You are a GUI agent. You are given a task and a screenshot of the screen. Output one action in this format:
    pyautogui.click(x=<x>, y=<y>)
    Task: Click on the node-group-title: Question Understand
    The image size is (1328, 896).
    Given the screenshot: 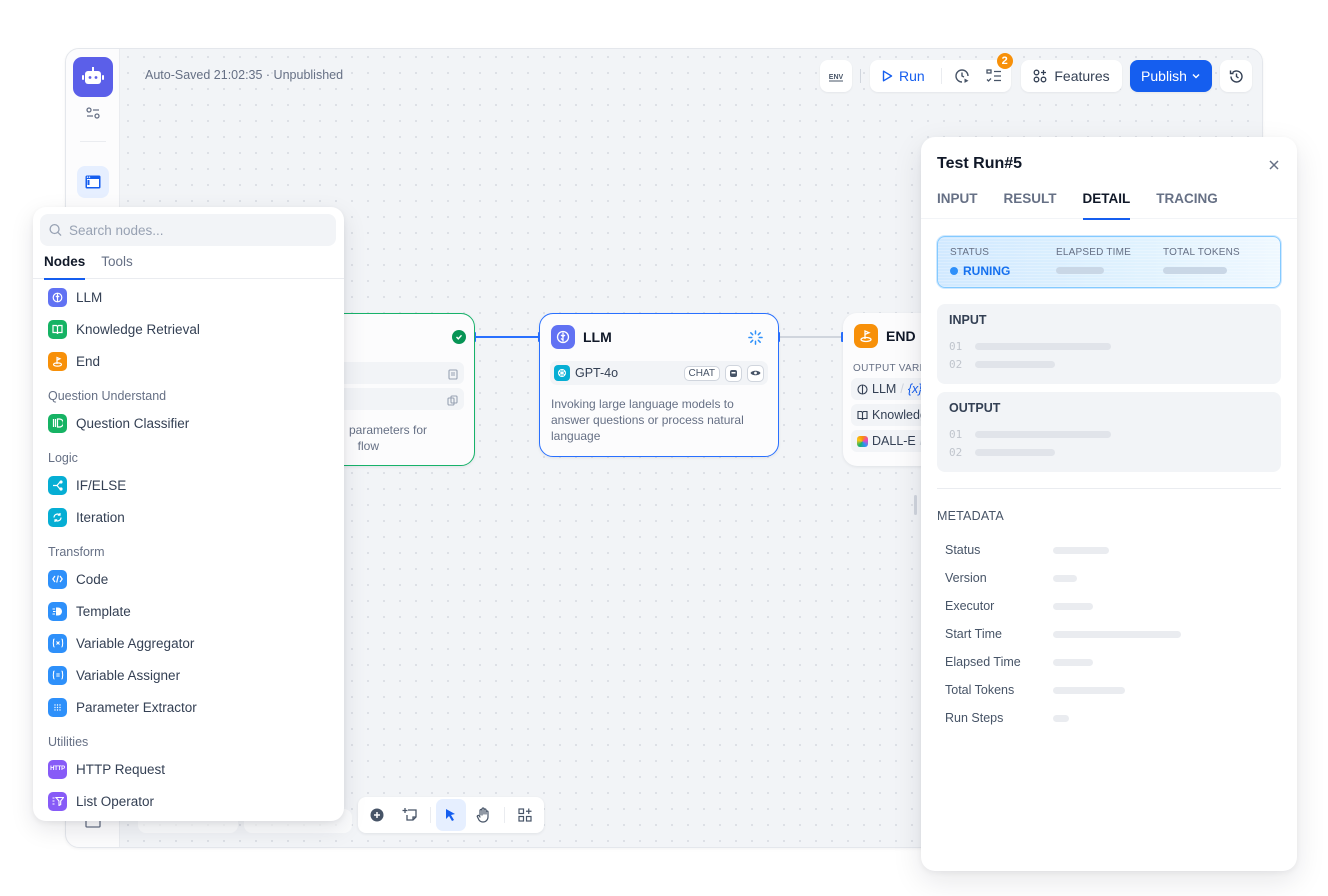 What is the action you would take?
    pyautogui.click(x=107, y=396)
    